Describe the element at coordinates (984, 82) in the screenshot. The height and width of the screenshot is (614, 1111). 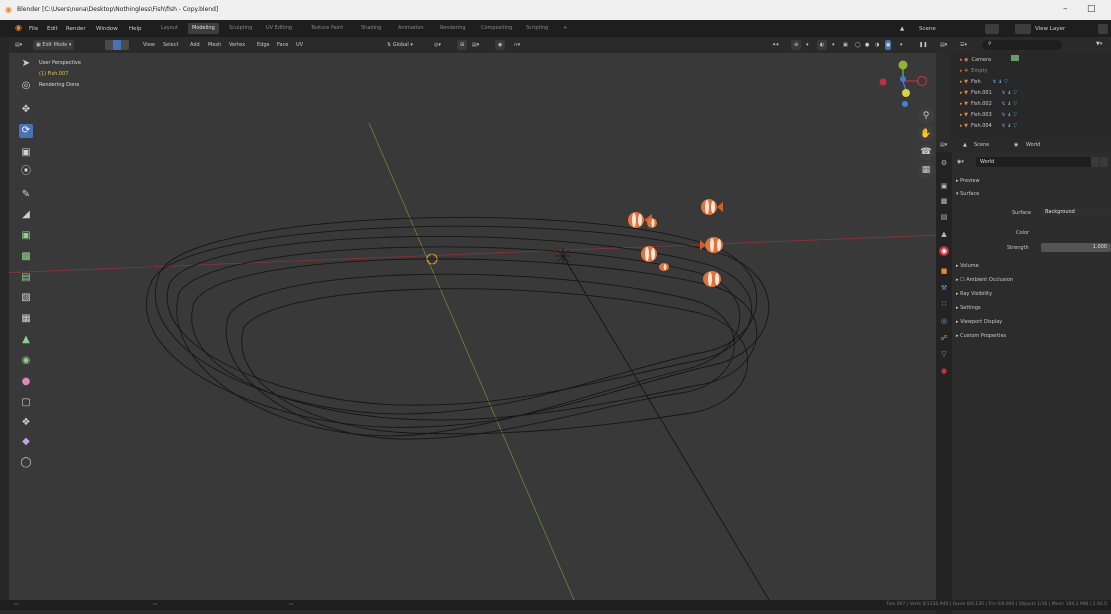
I see `outliner-item-fish: ▸ ▼ Fish ↯ ♝ ▽` at that location.